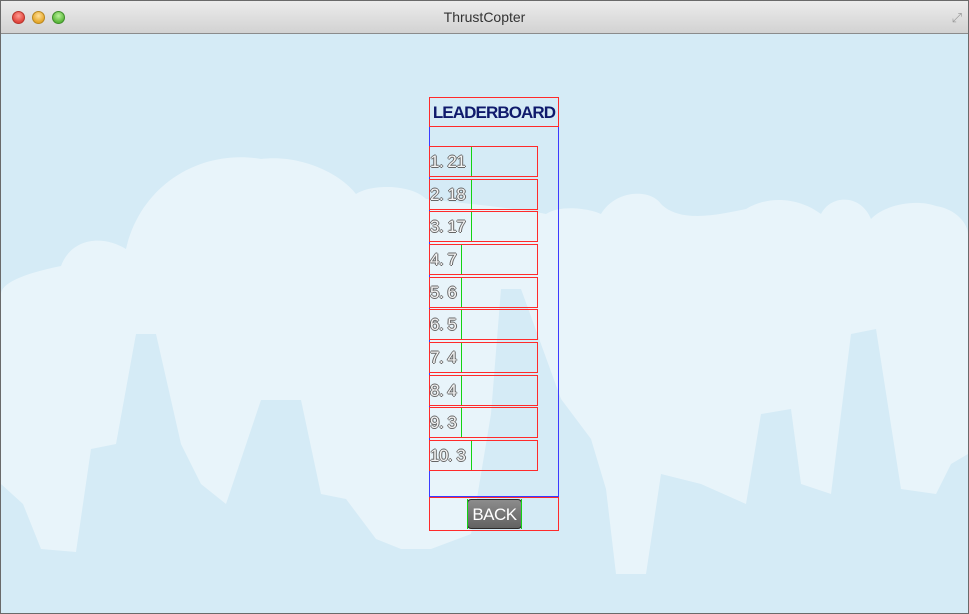 This screenshot has height=614, width=969. Describe the element at coordinates (448, 455) in the screenshot. I see `score-entry: 10. 3` at that location.